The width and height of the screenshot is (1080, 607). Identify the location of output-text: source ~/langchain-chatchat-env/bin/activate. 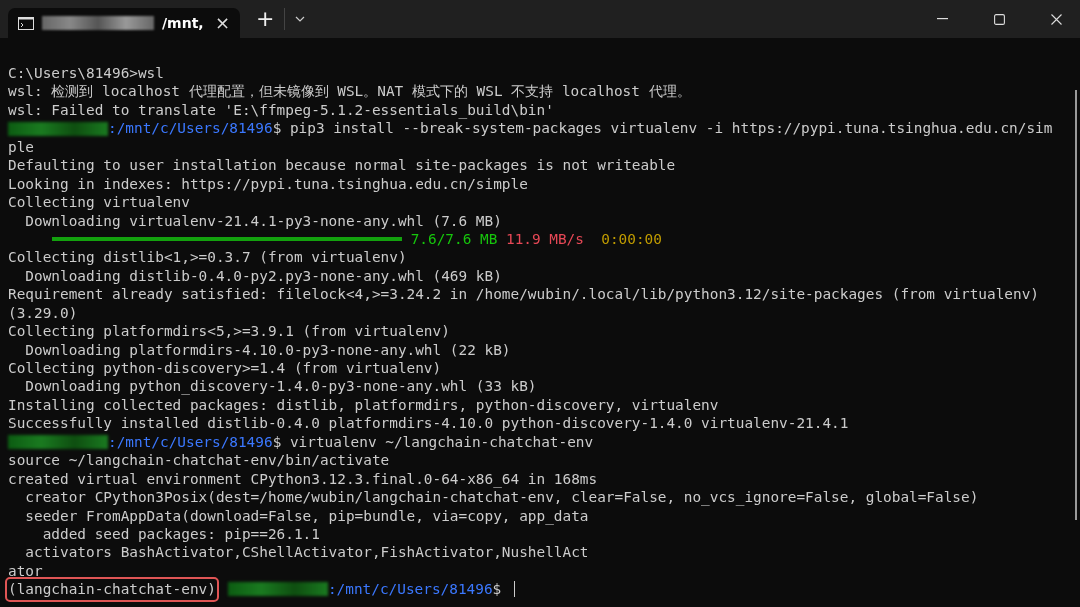
(199, 460).